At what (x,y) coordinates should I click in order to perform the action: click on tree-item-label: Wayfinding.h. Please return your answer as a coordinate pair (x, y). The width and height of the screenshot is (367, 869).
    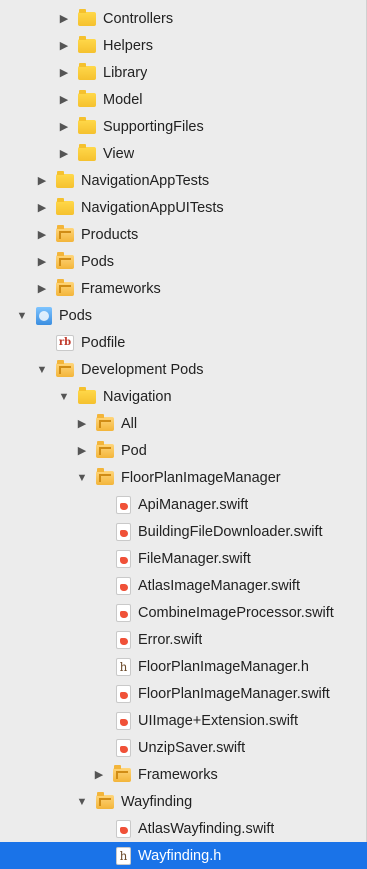
    Looking at the image, I should click on (180, 855).